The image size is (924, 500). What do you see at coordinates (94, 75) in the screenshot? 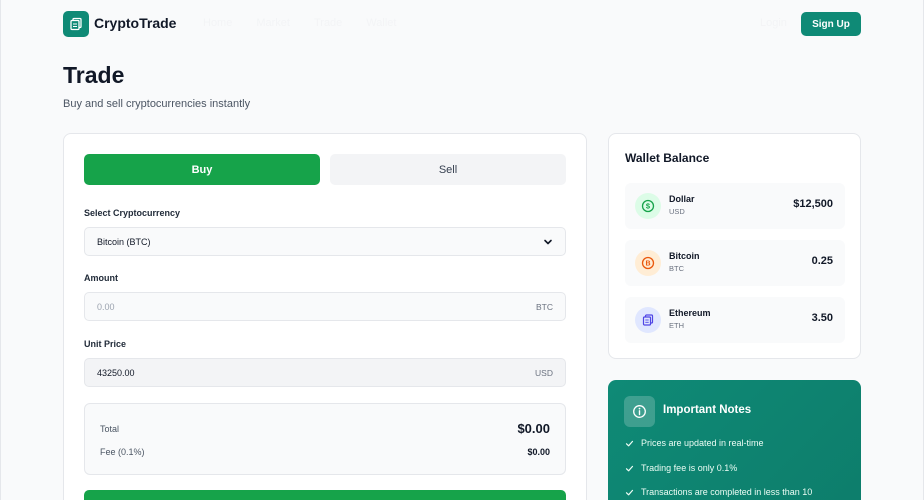
I see `page-title: Trade` at bounding box center [94, 75].